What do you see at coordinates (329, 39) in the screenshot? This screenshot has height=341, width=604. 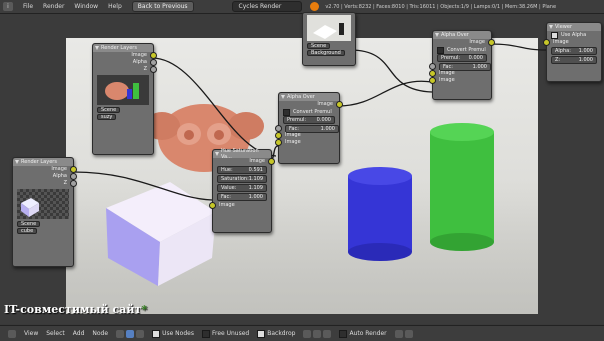 I see `render-layers-node-background: Scene Background` at bounding box center [329, 39].